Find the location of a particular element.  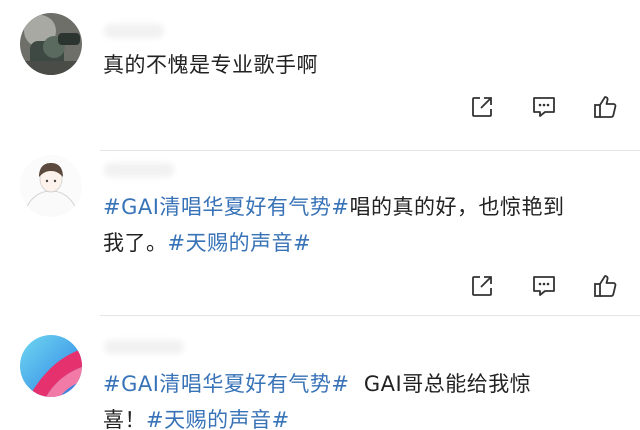

comment-body: 唱的真的好，也惊艳到 is located at coordinates (457, 207).